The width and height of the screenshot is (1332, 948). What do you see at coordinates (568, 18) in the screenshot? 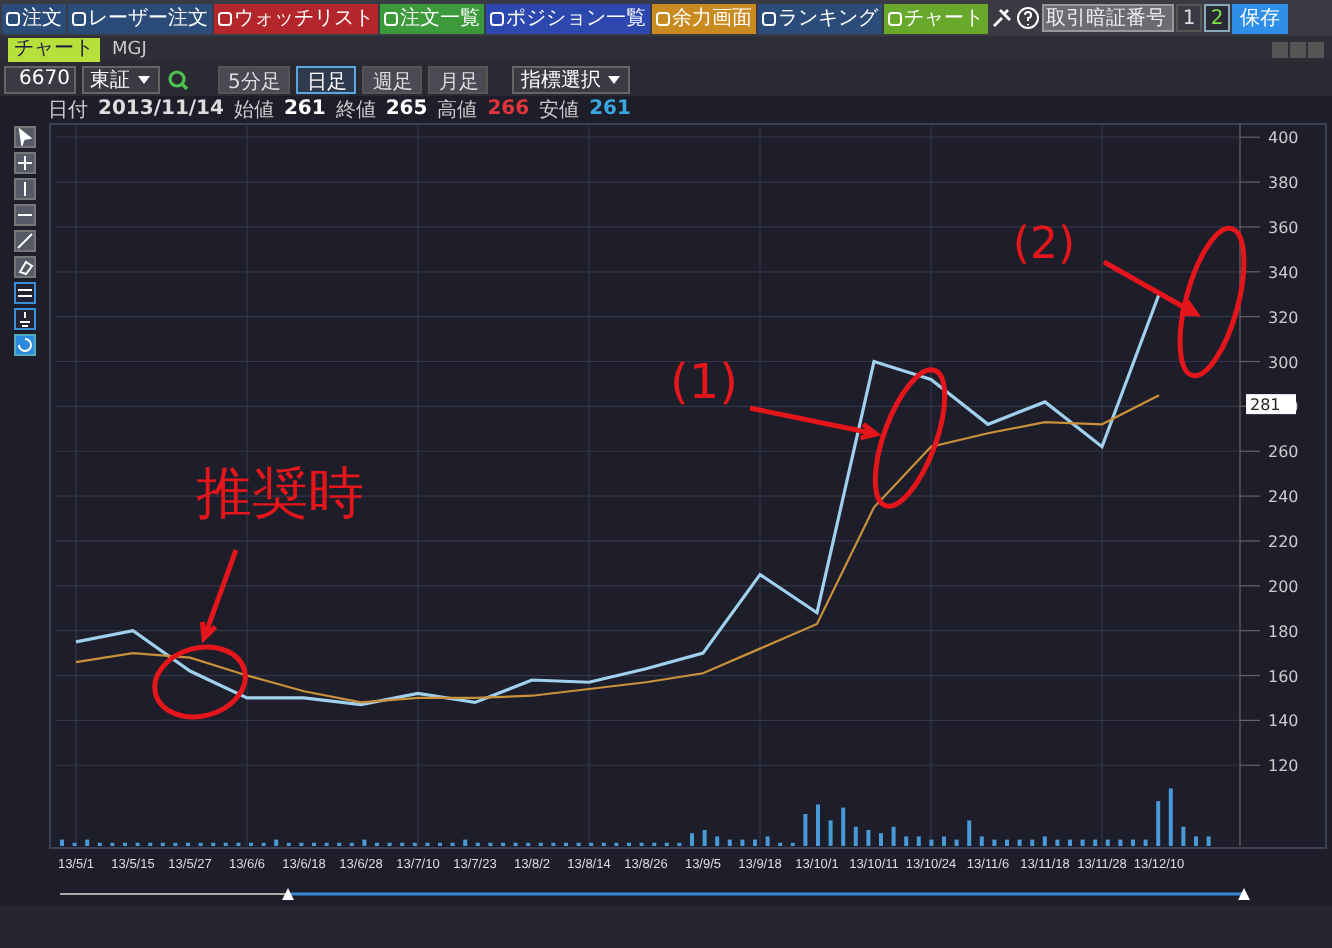
I see `toolbar-button: ポジション一覧` at bounding box center [568, 18].